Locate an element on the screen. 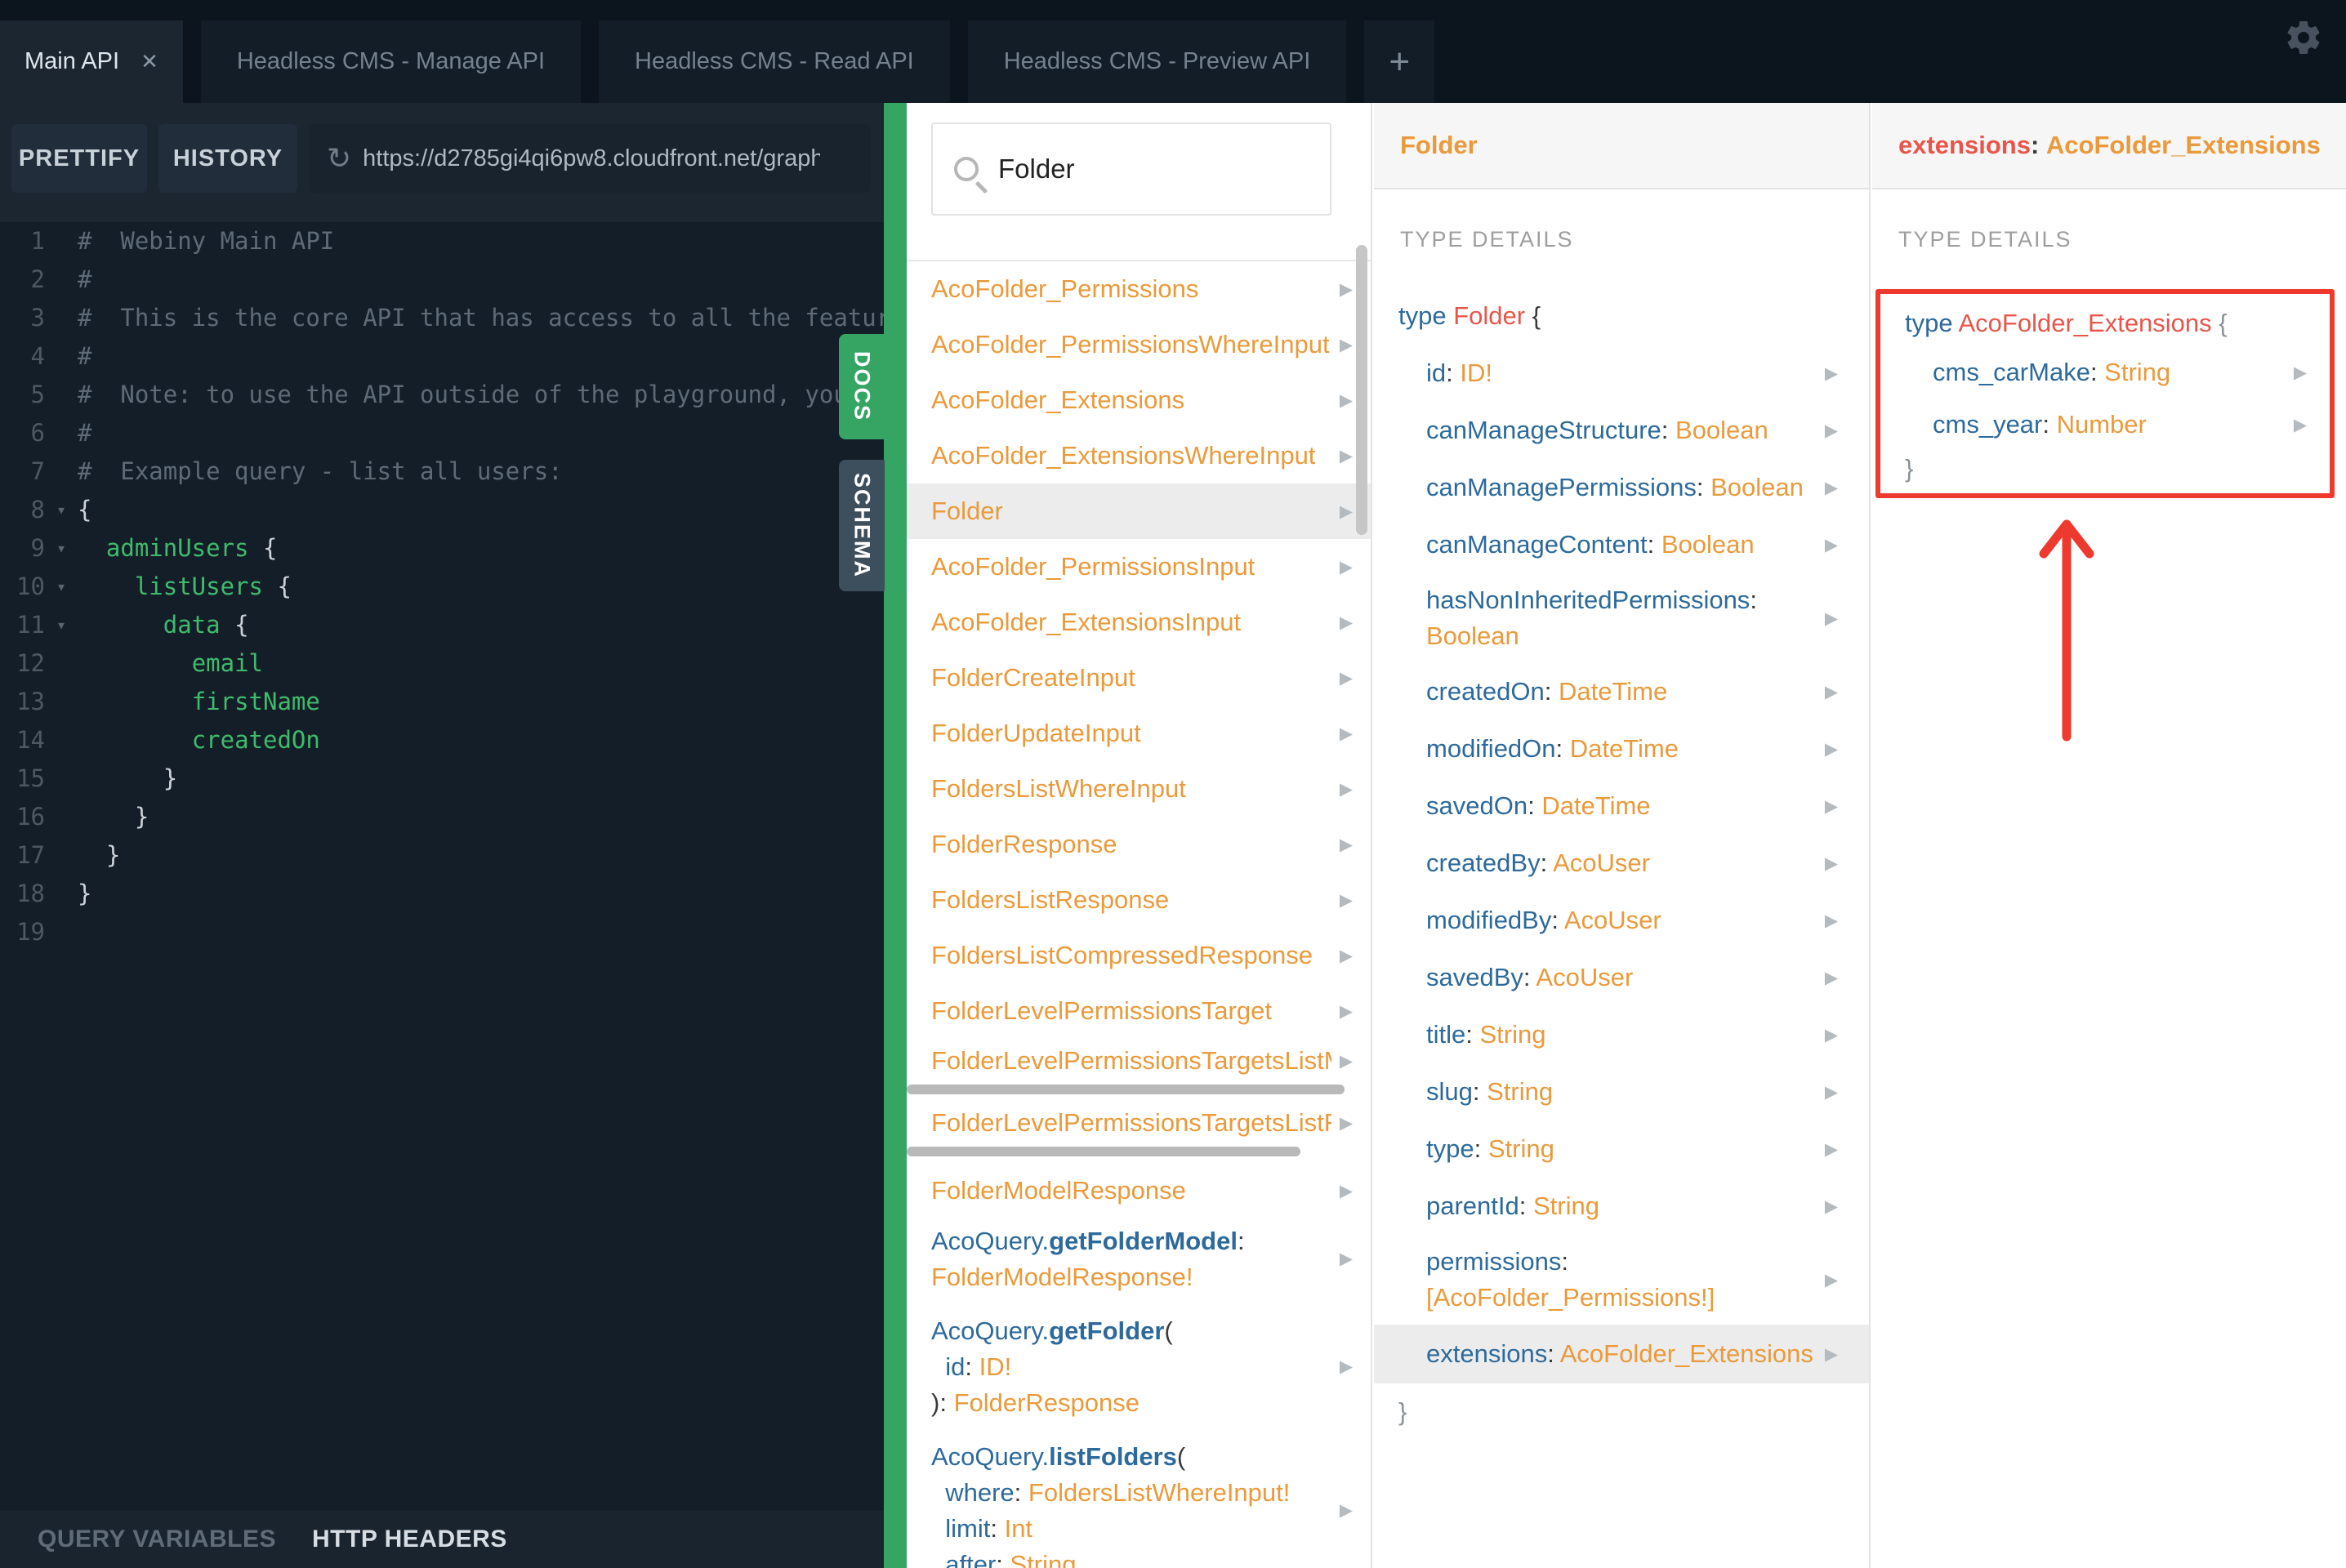  reload-icon: ↺ is located at coordinates (339, 158).